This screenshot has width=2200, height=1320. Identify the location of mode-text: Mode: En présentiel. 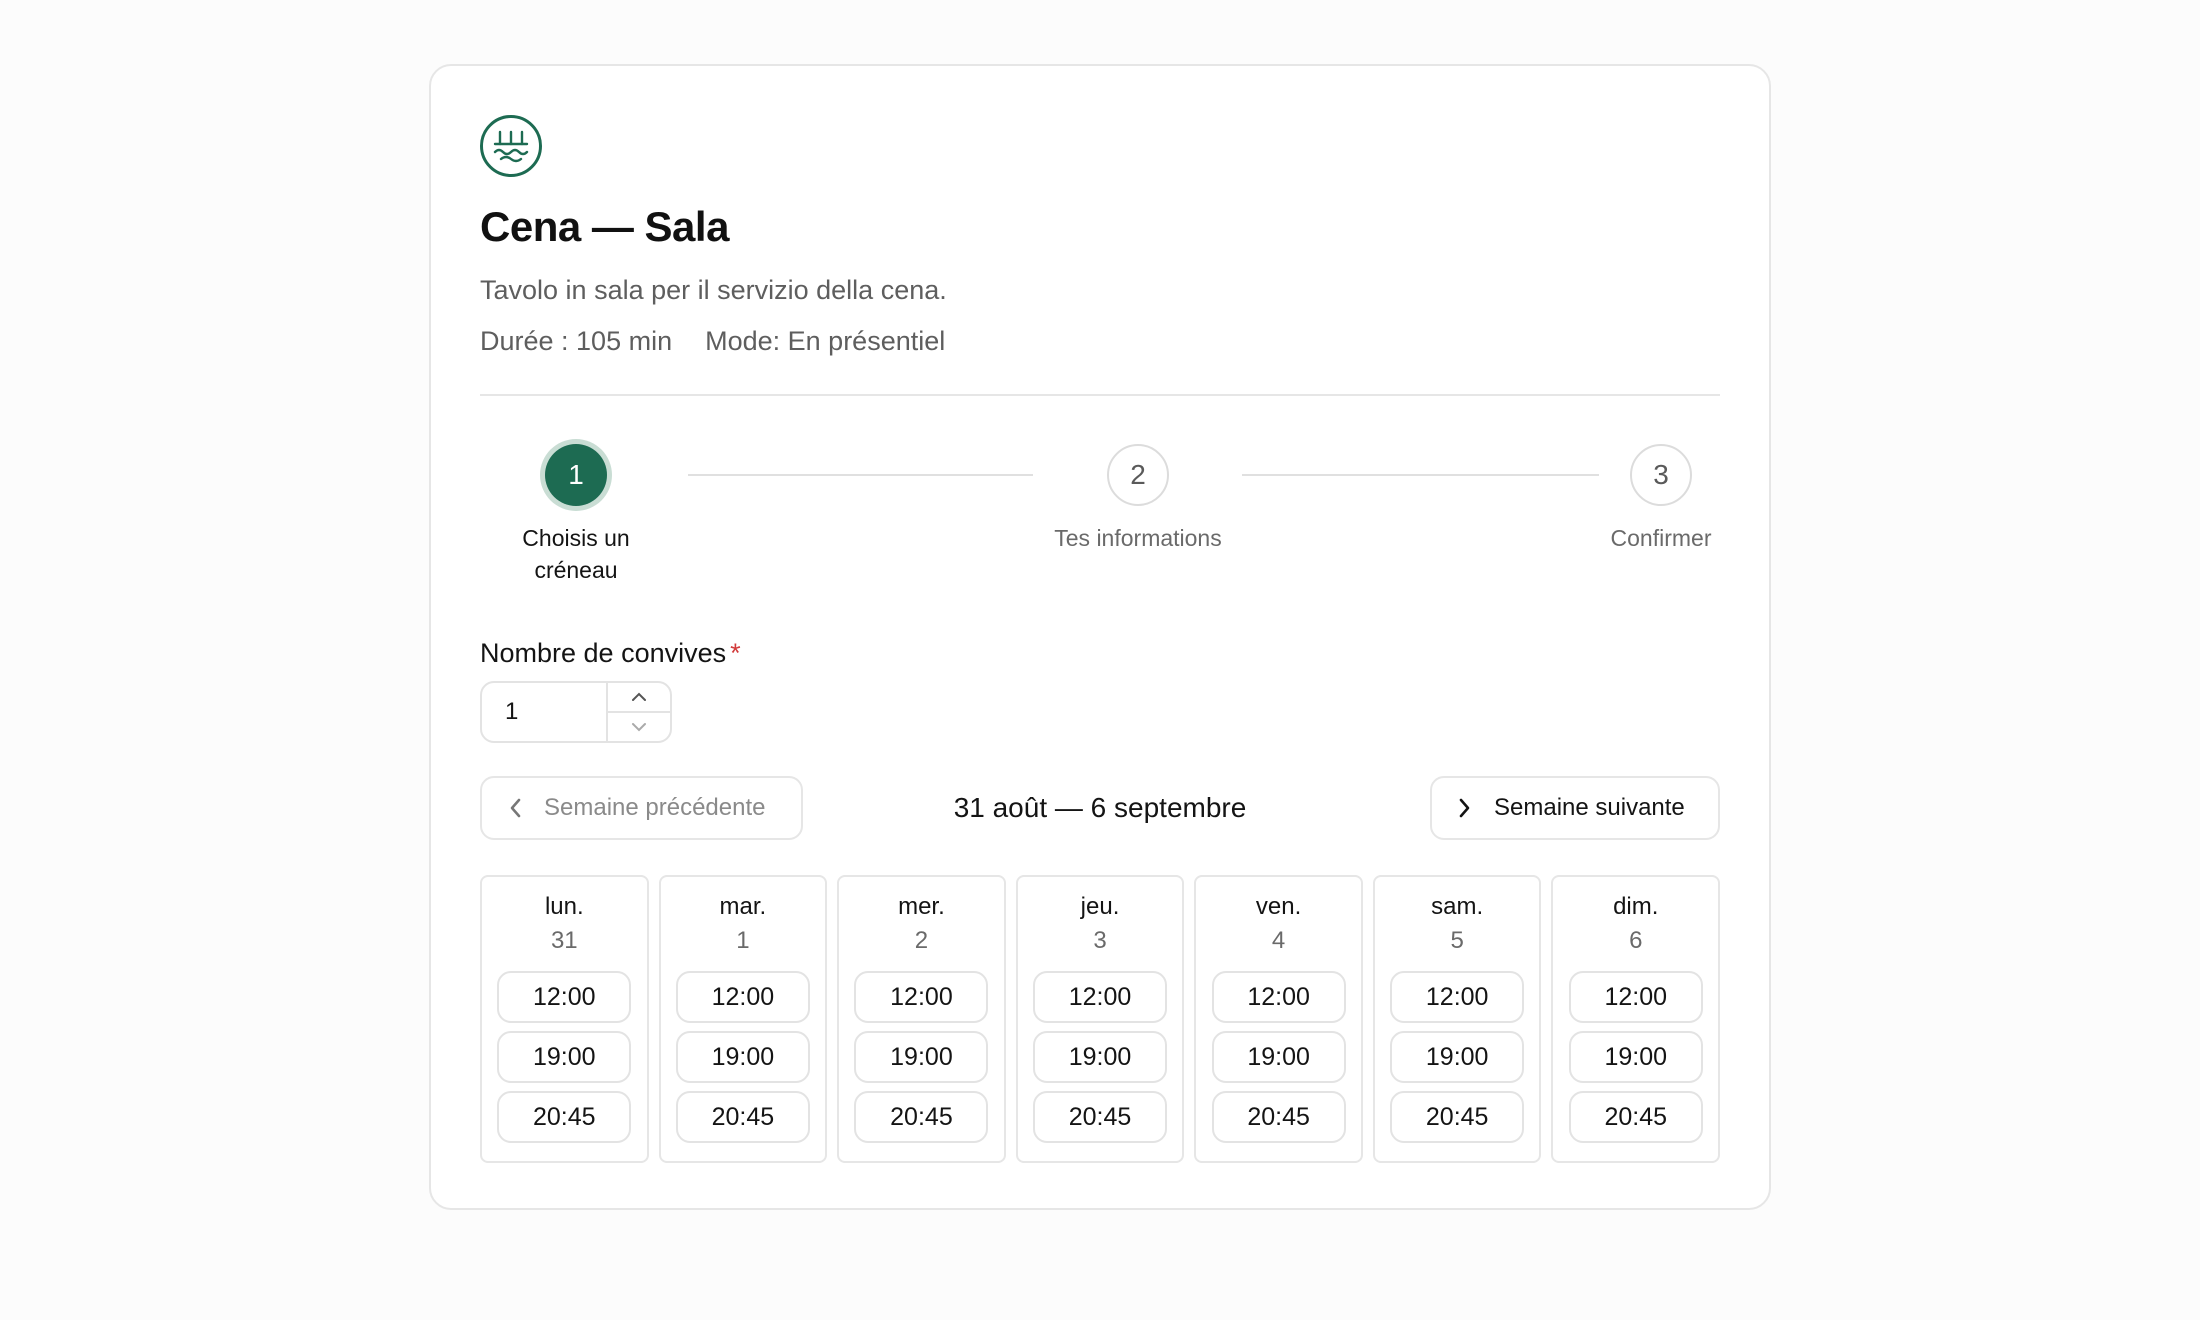
(825, 341).